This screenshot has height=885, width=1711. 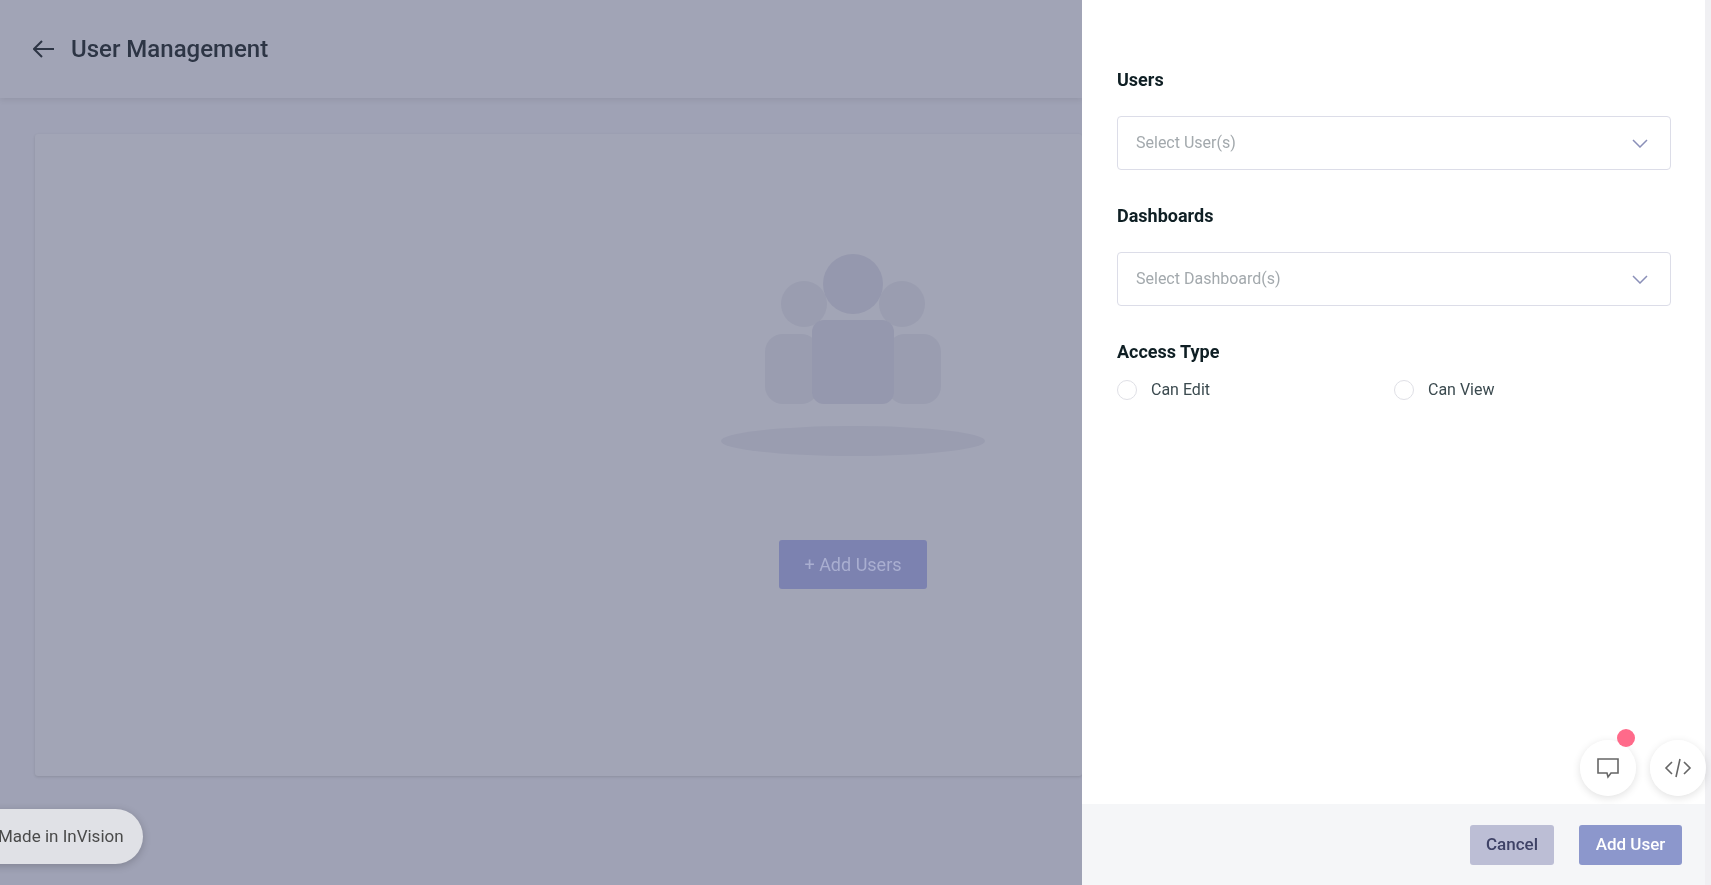 What do you see at coordinates (71, 836) in the screenshot?
I see `made-in-invision-badge: Made in InVision` at bounding box center [71, 836].